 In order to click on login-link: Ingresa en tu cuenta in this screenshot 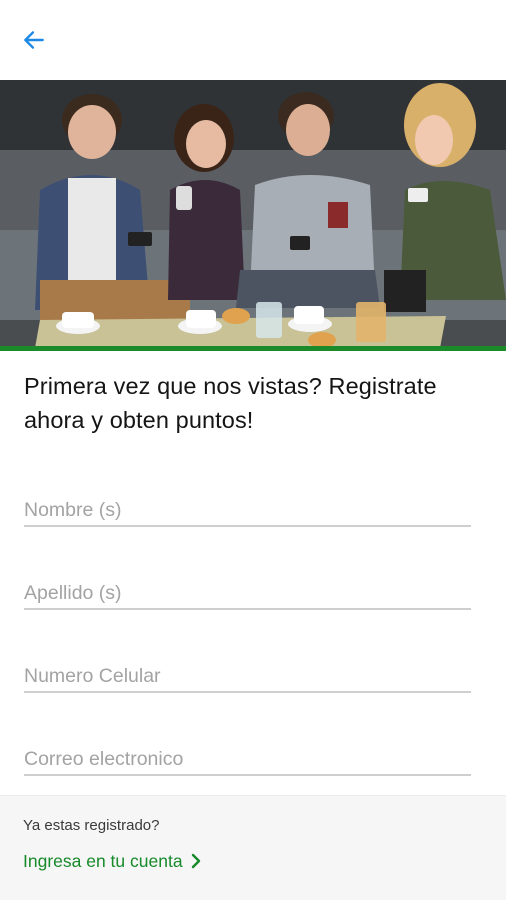, I will do `click(113, 861)`.